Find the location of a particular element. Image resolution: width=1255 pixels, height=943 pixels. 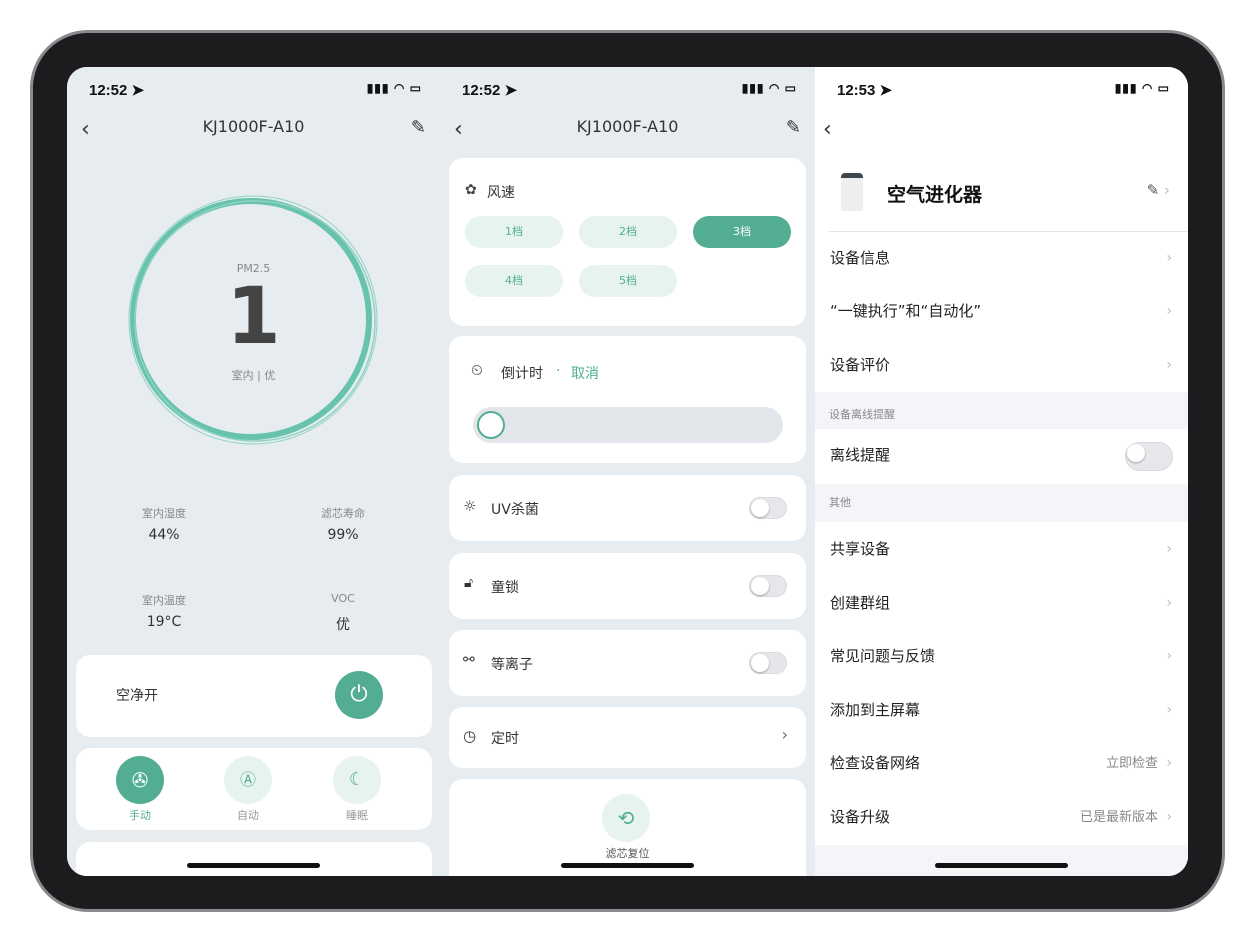

child-lock-card: 🔓︎ 童锁 is located at coordinates (627, 586).